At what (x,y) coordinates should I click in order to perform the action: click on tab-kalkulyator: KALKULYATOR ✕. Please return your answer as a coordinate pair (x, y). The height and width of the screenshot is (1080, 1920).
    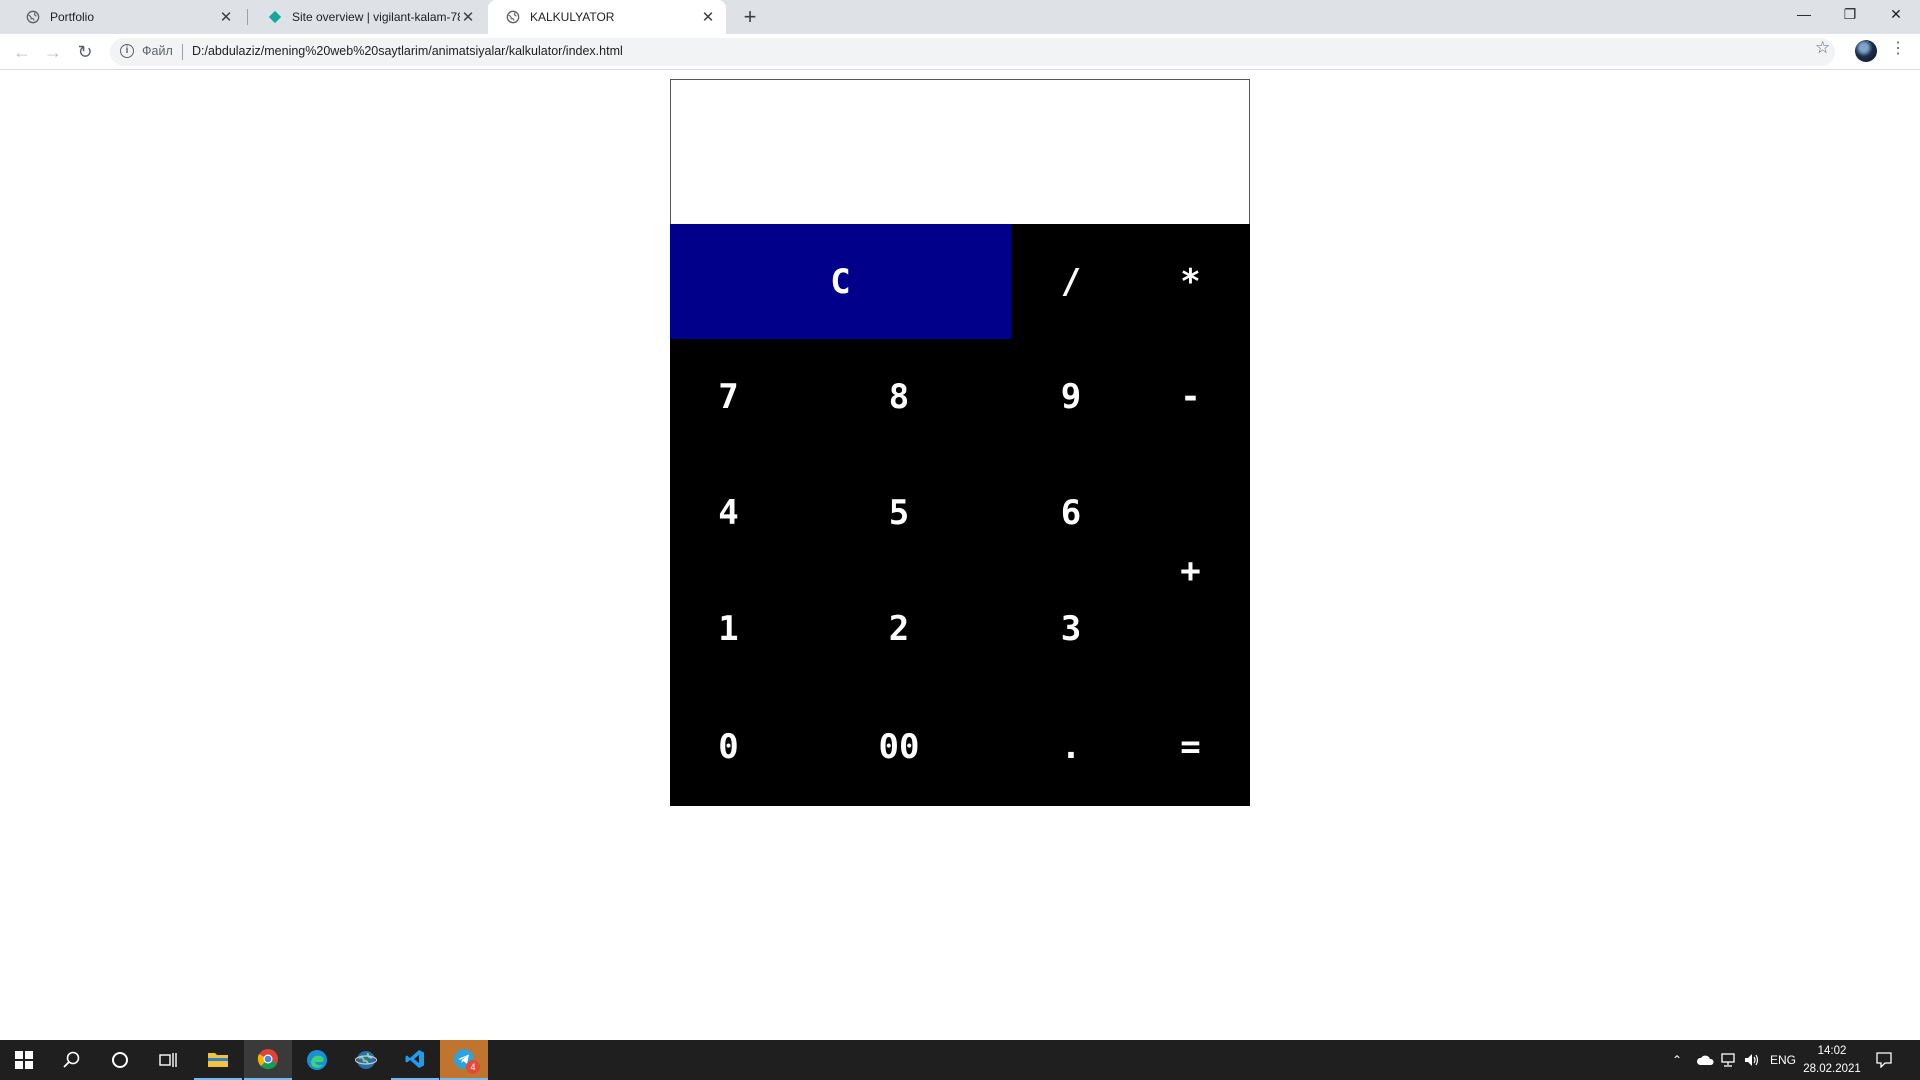
    Looking at the image, I should click on (607, 17).